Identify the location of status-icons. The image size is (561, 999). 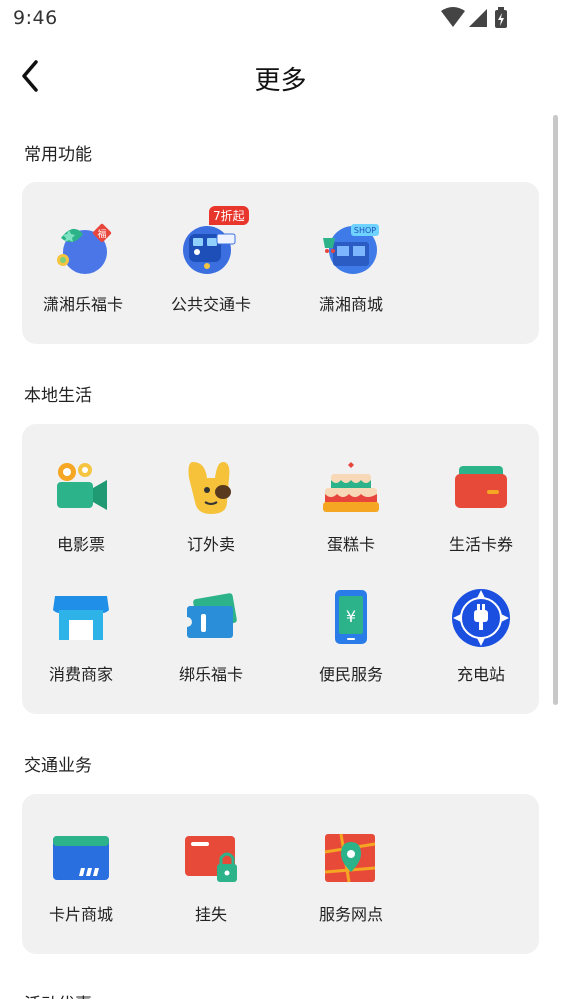
(481, 19).